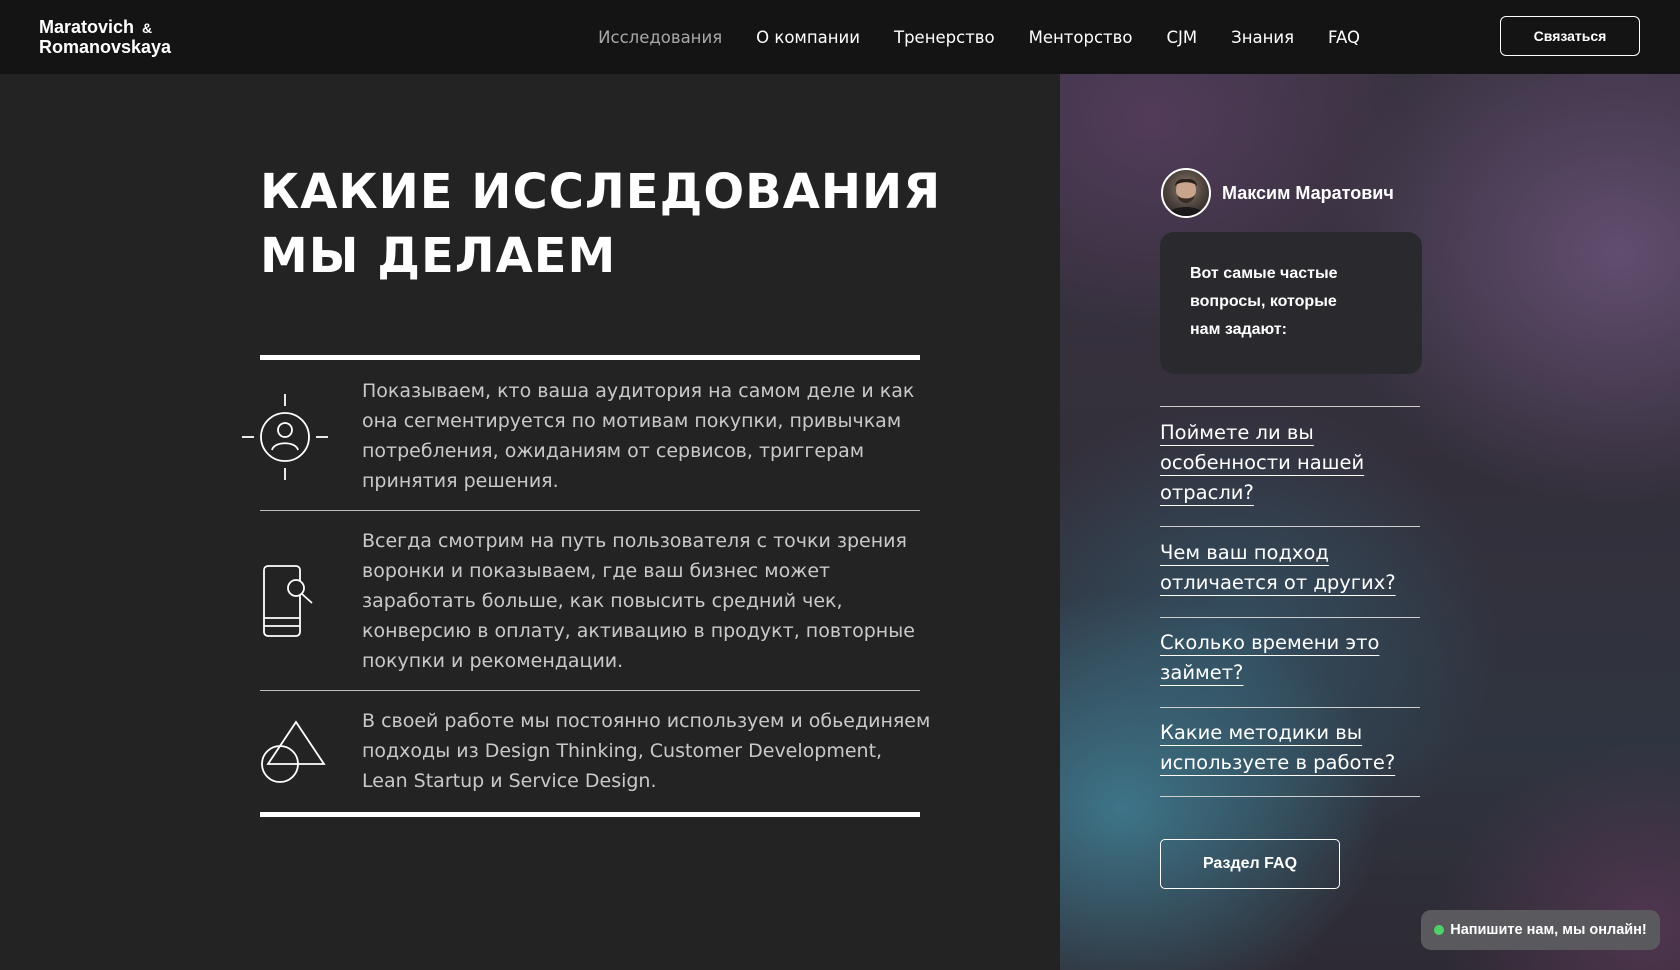 Image resolution: width=1680 pixels, height=970 pixels. Describe the element at coordinates (1570, 36) in the screenshot. I see `contact-button: Связаться` at that location.